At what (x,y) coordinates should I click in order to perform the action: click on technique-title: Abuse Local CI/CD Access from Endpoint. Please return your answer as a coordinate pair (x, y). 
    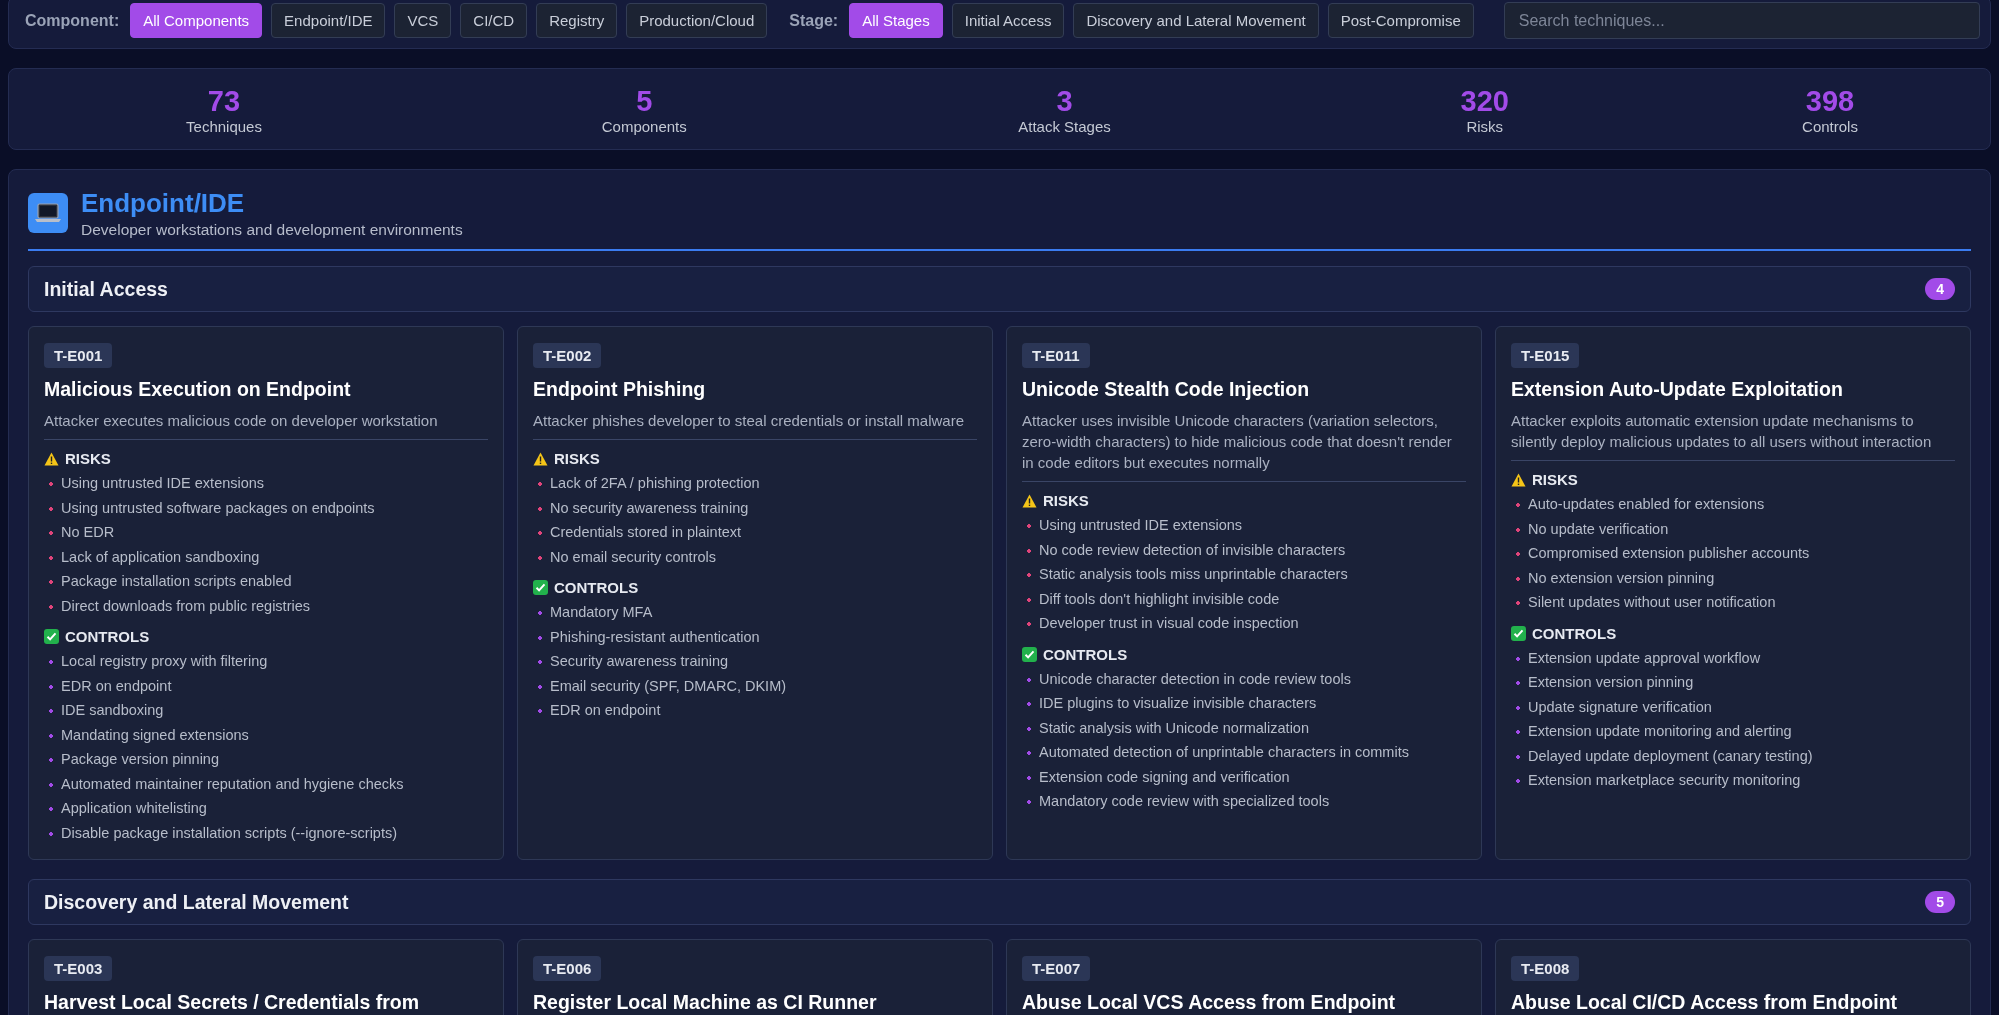
    Looking at the image, I should click on (1705, 1002).